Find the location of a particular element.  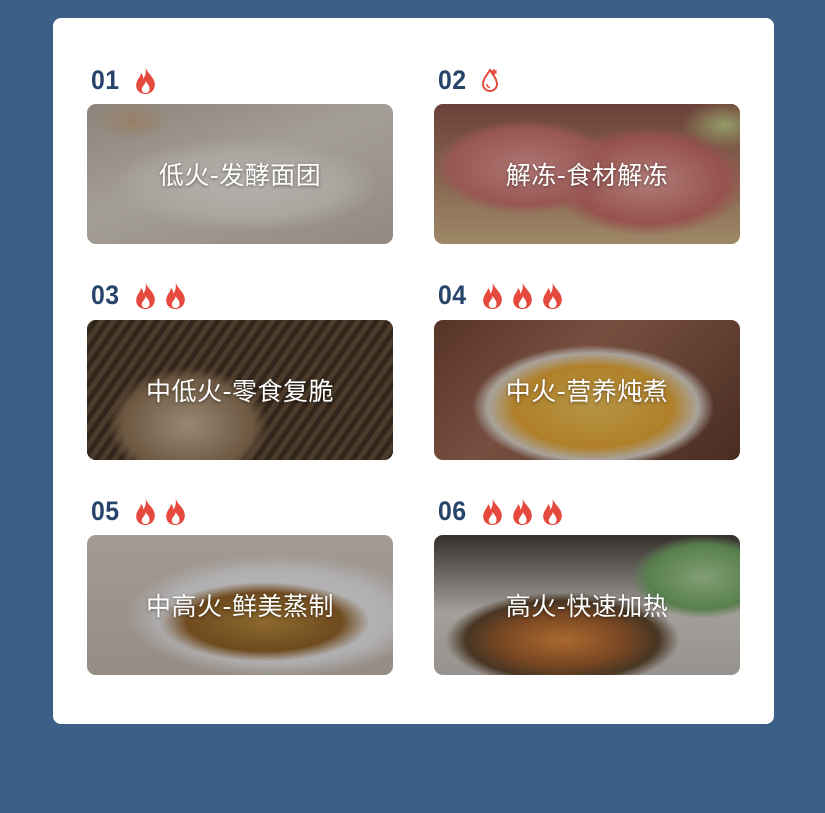

mode-label: 低火-发酵面团 is located at coordinates (240, 175).